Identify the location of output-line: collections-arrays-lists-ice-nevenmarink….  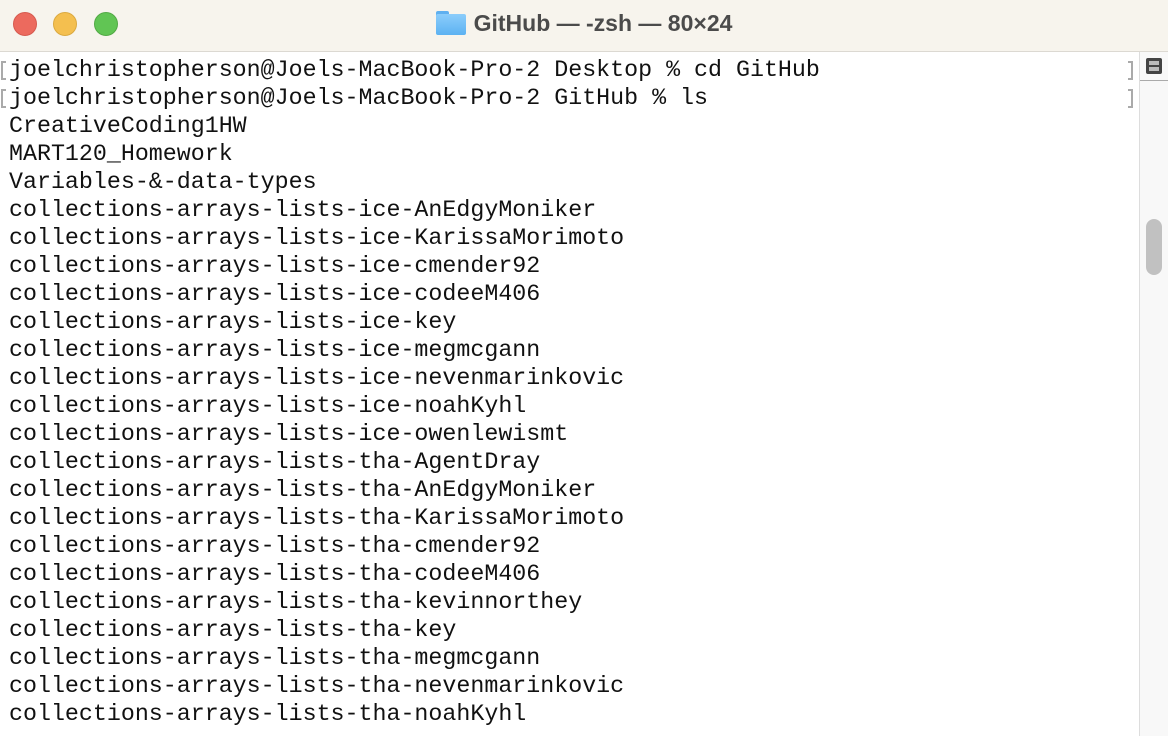
(569, 378).